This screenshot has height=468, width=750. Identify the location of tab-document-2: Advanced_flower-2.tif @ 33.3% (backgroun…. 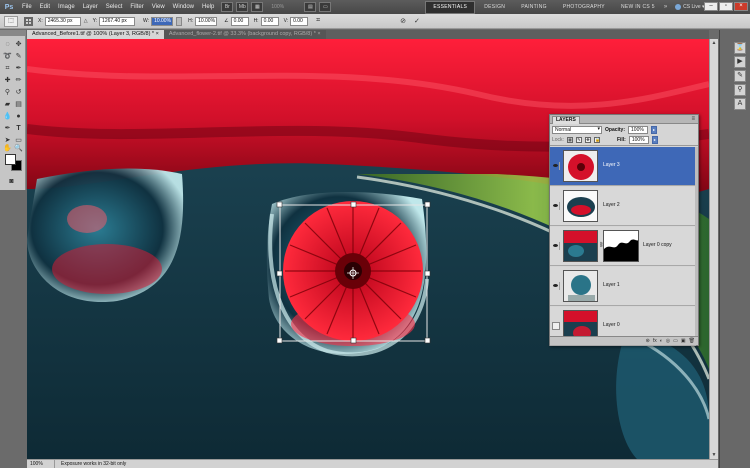
(244, 34).